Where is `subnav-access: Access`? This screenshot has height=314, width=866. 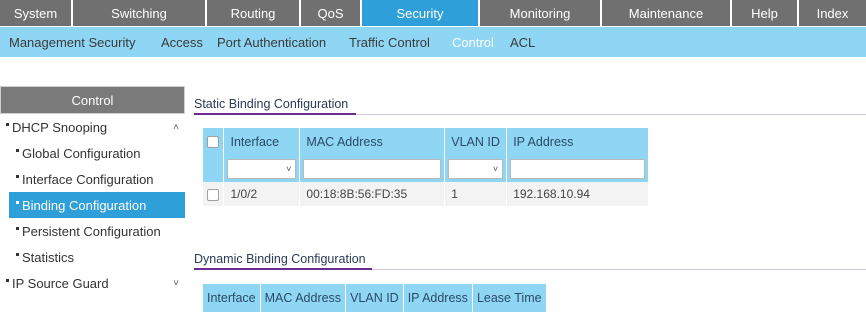
subnav-access: Access is located at coordinates (189, 42).